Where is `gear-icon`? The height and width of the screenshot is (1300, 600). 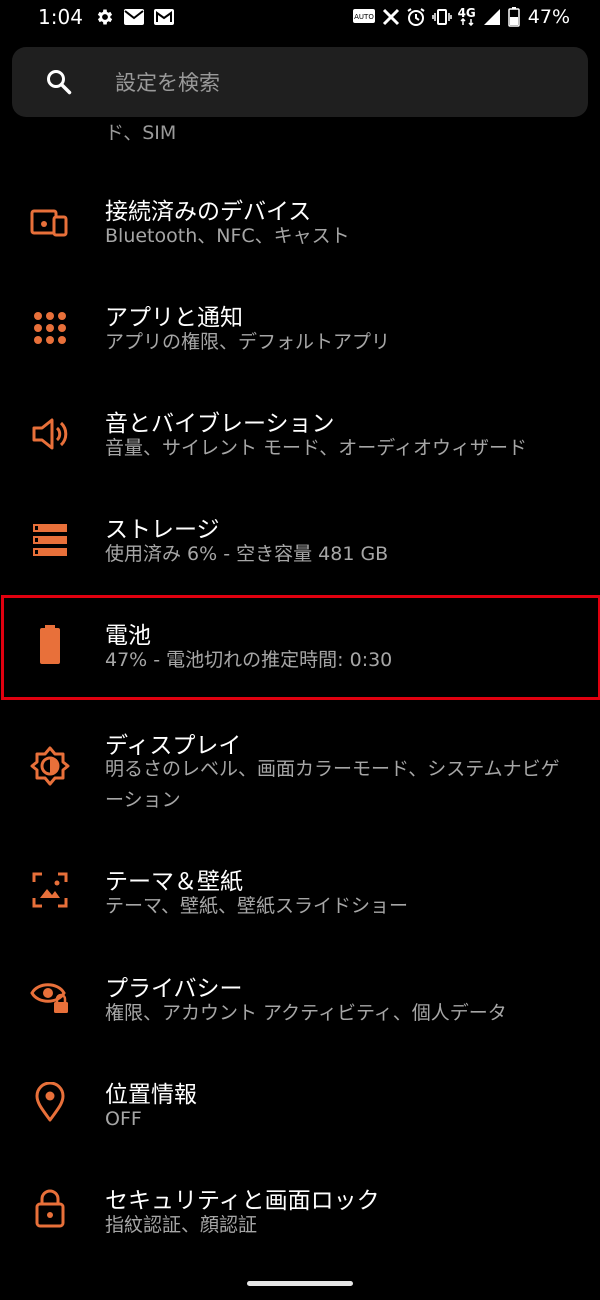 gear-icon is located at coordinates (105, 17).